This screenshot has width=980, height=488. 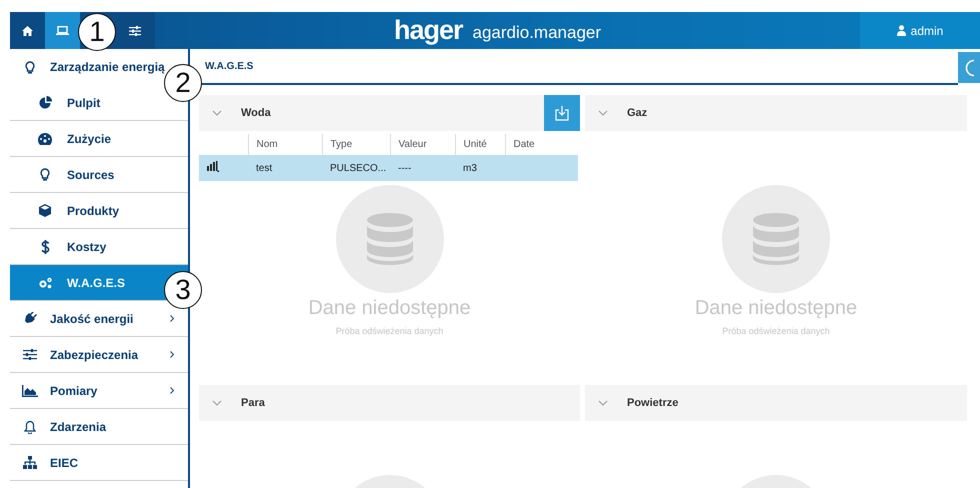 I want to click on panel-title: Powietrze, so click(x=653, y=403).